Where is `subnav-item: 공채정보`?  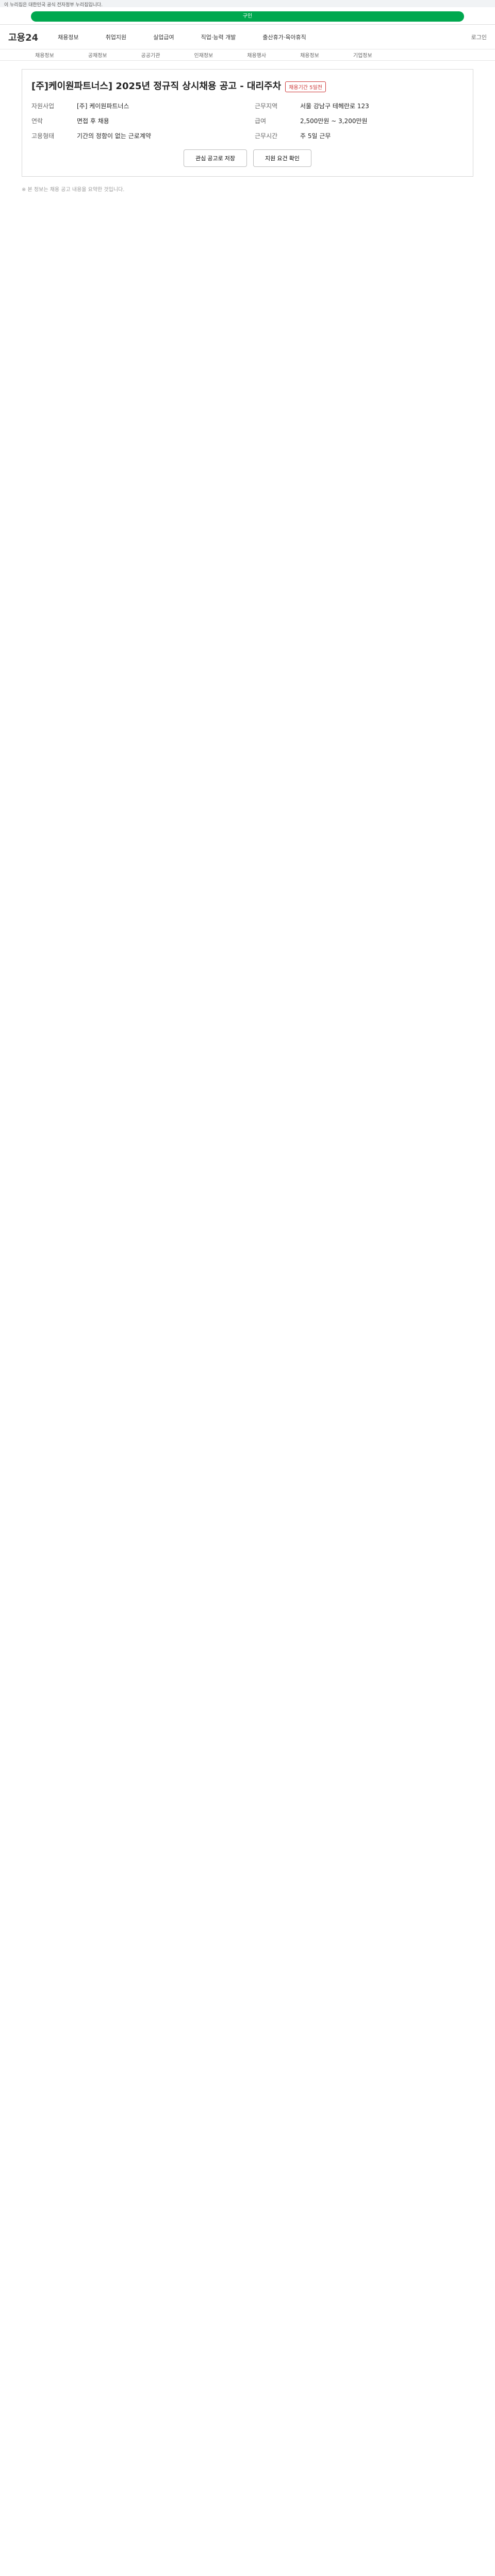 subnav-item: 공채정보 is located at coordinates (97, 55).